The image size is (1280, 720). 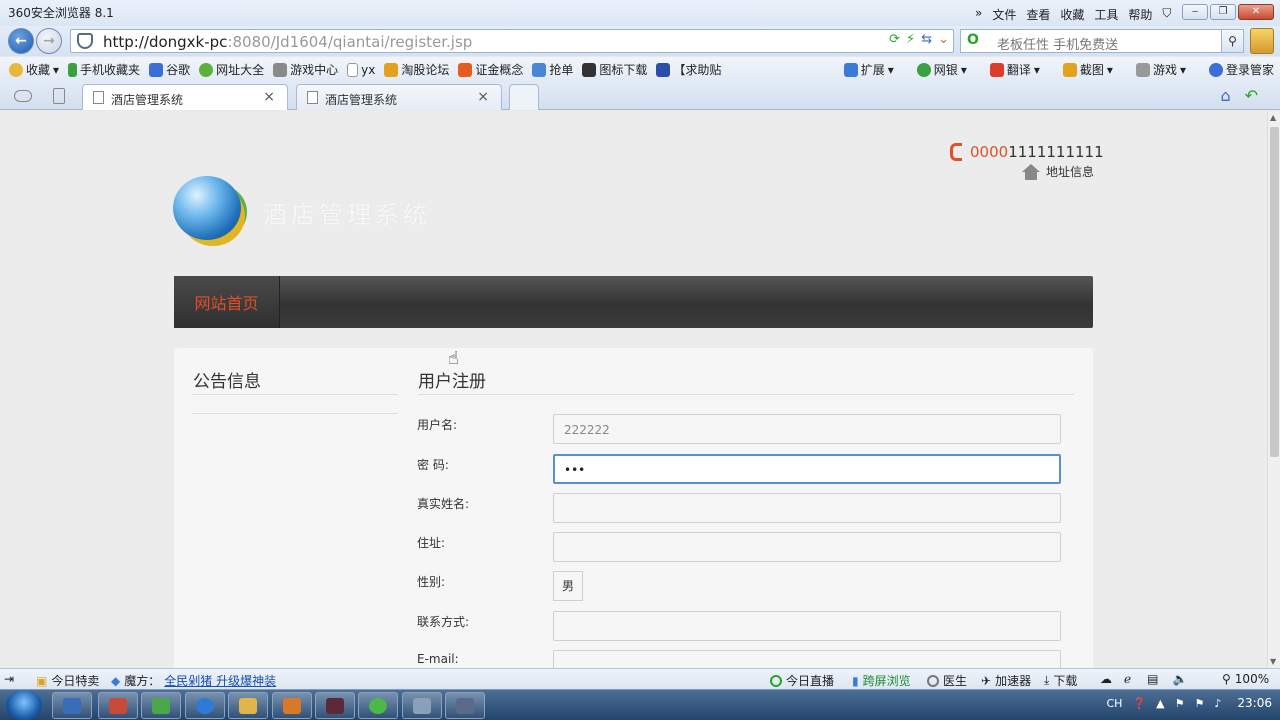 I want to click on taskbar-explorer, so click(x=248, y=705).